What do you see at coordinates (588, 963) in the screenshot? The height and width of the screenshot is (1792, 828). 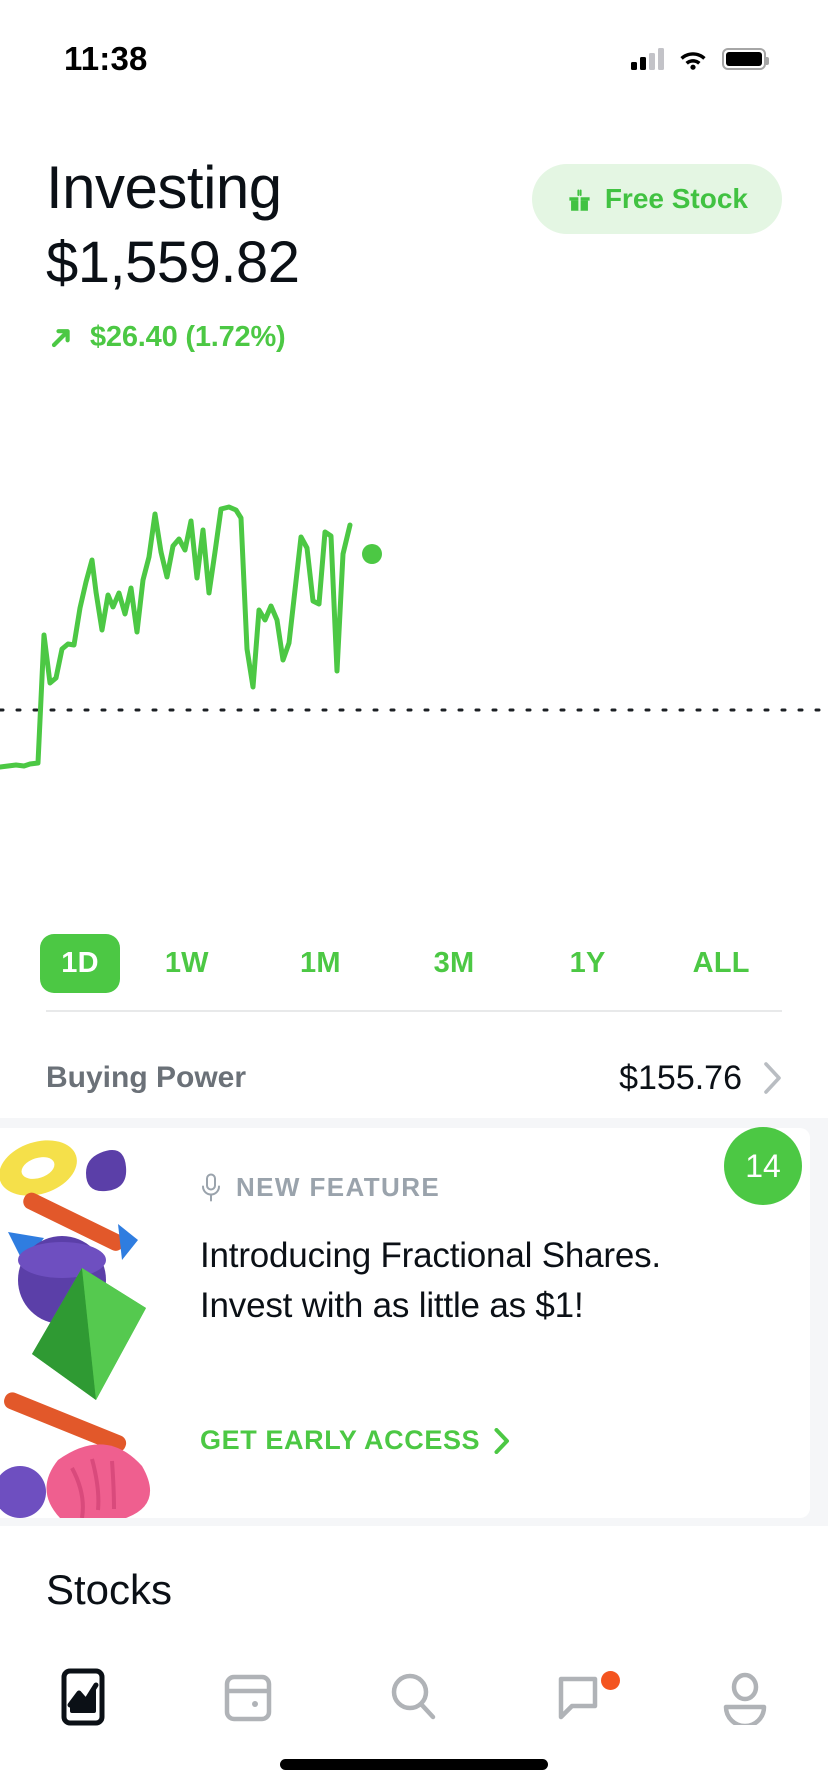 I see `range-1y: 1Y` at bounding box center [588, 963].